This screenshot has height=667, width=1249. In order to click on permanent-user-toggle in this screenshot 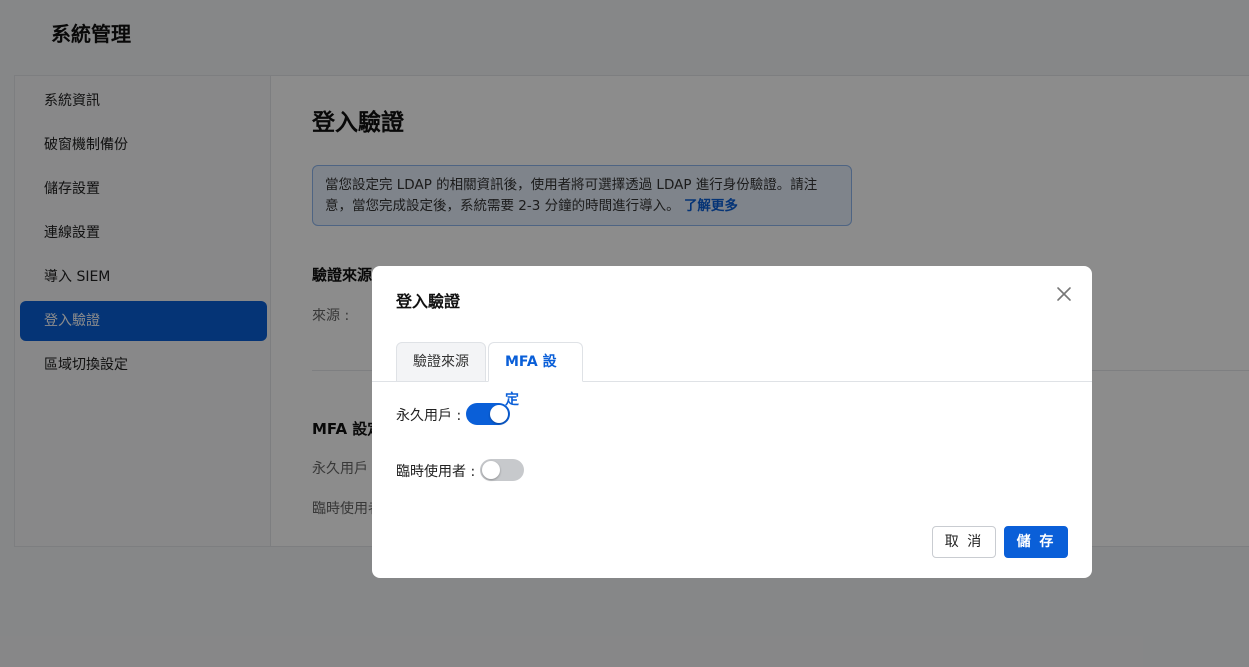, I will do `click(488, 414)`.